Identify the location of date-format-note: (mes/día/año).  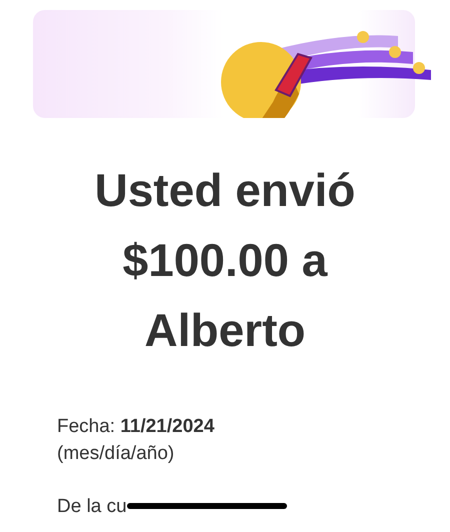
(116, 454).